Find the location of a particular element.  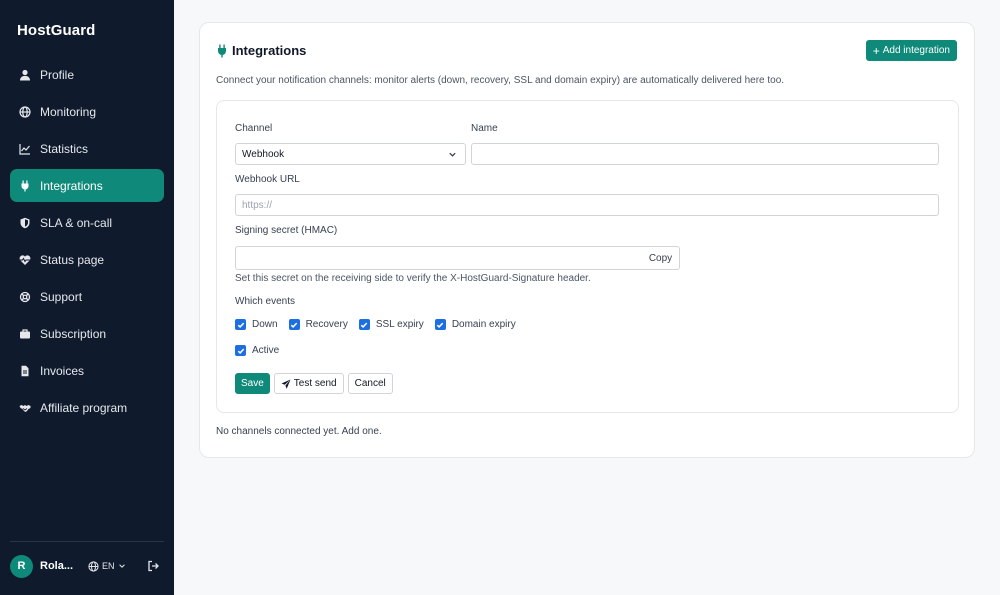

active-checkbox: Active is located at coordinates (257, 350).